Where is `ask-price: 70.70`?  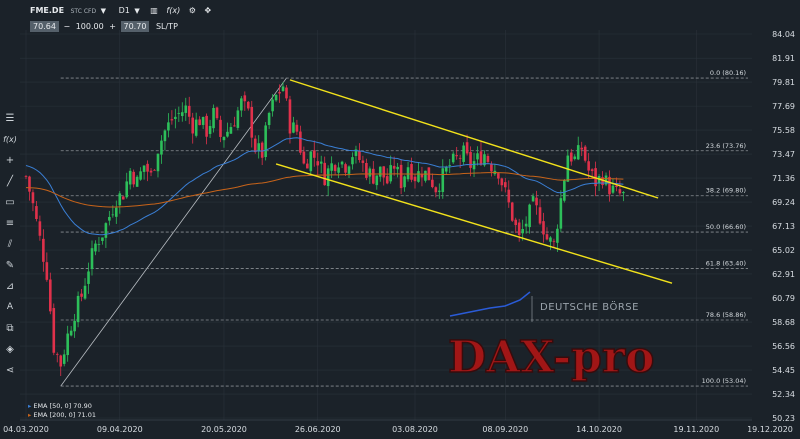 ask-price: 70.70 is located at coordinates (135, 26).